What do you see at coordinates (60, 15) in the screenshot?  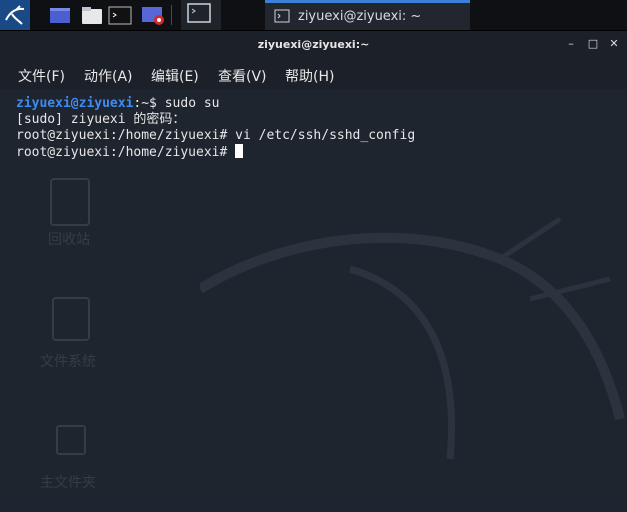 I see `window-icon` at bounding box center [60, 15].